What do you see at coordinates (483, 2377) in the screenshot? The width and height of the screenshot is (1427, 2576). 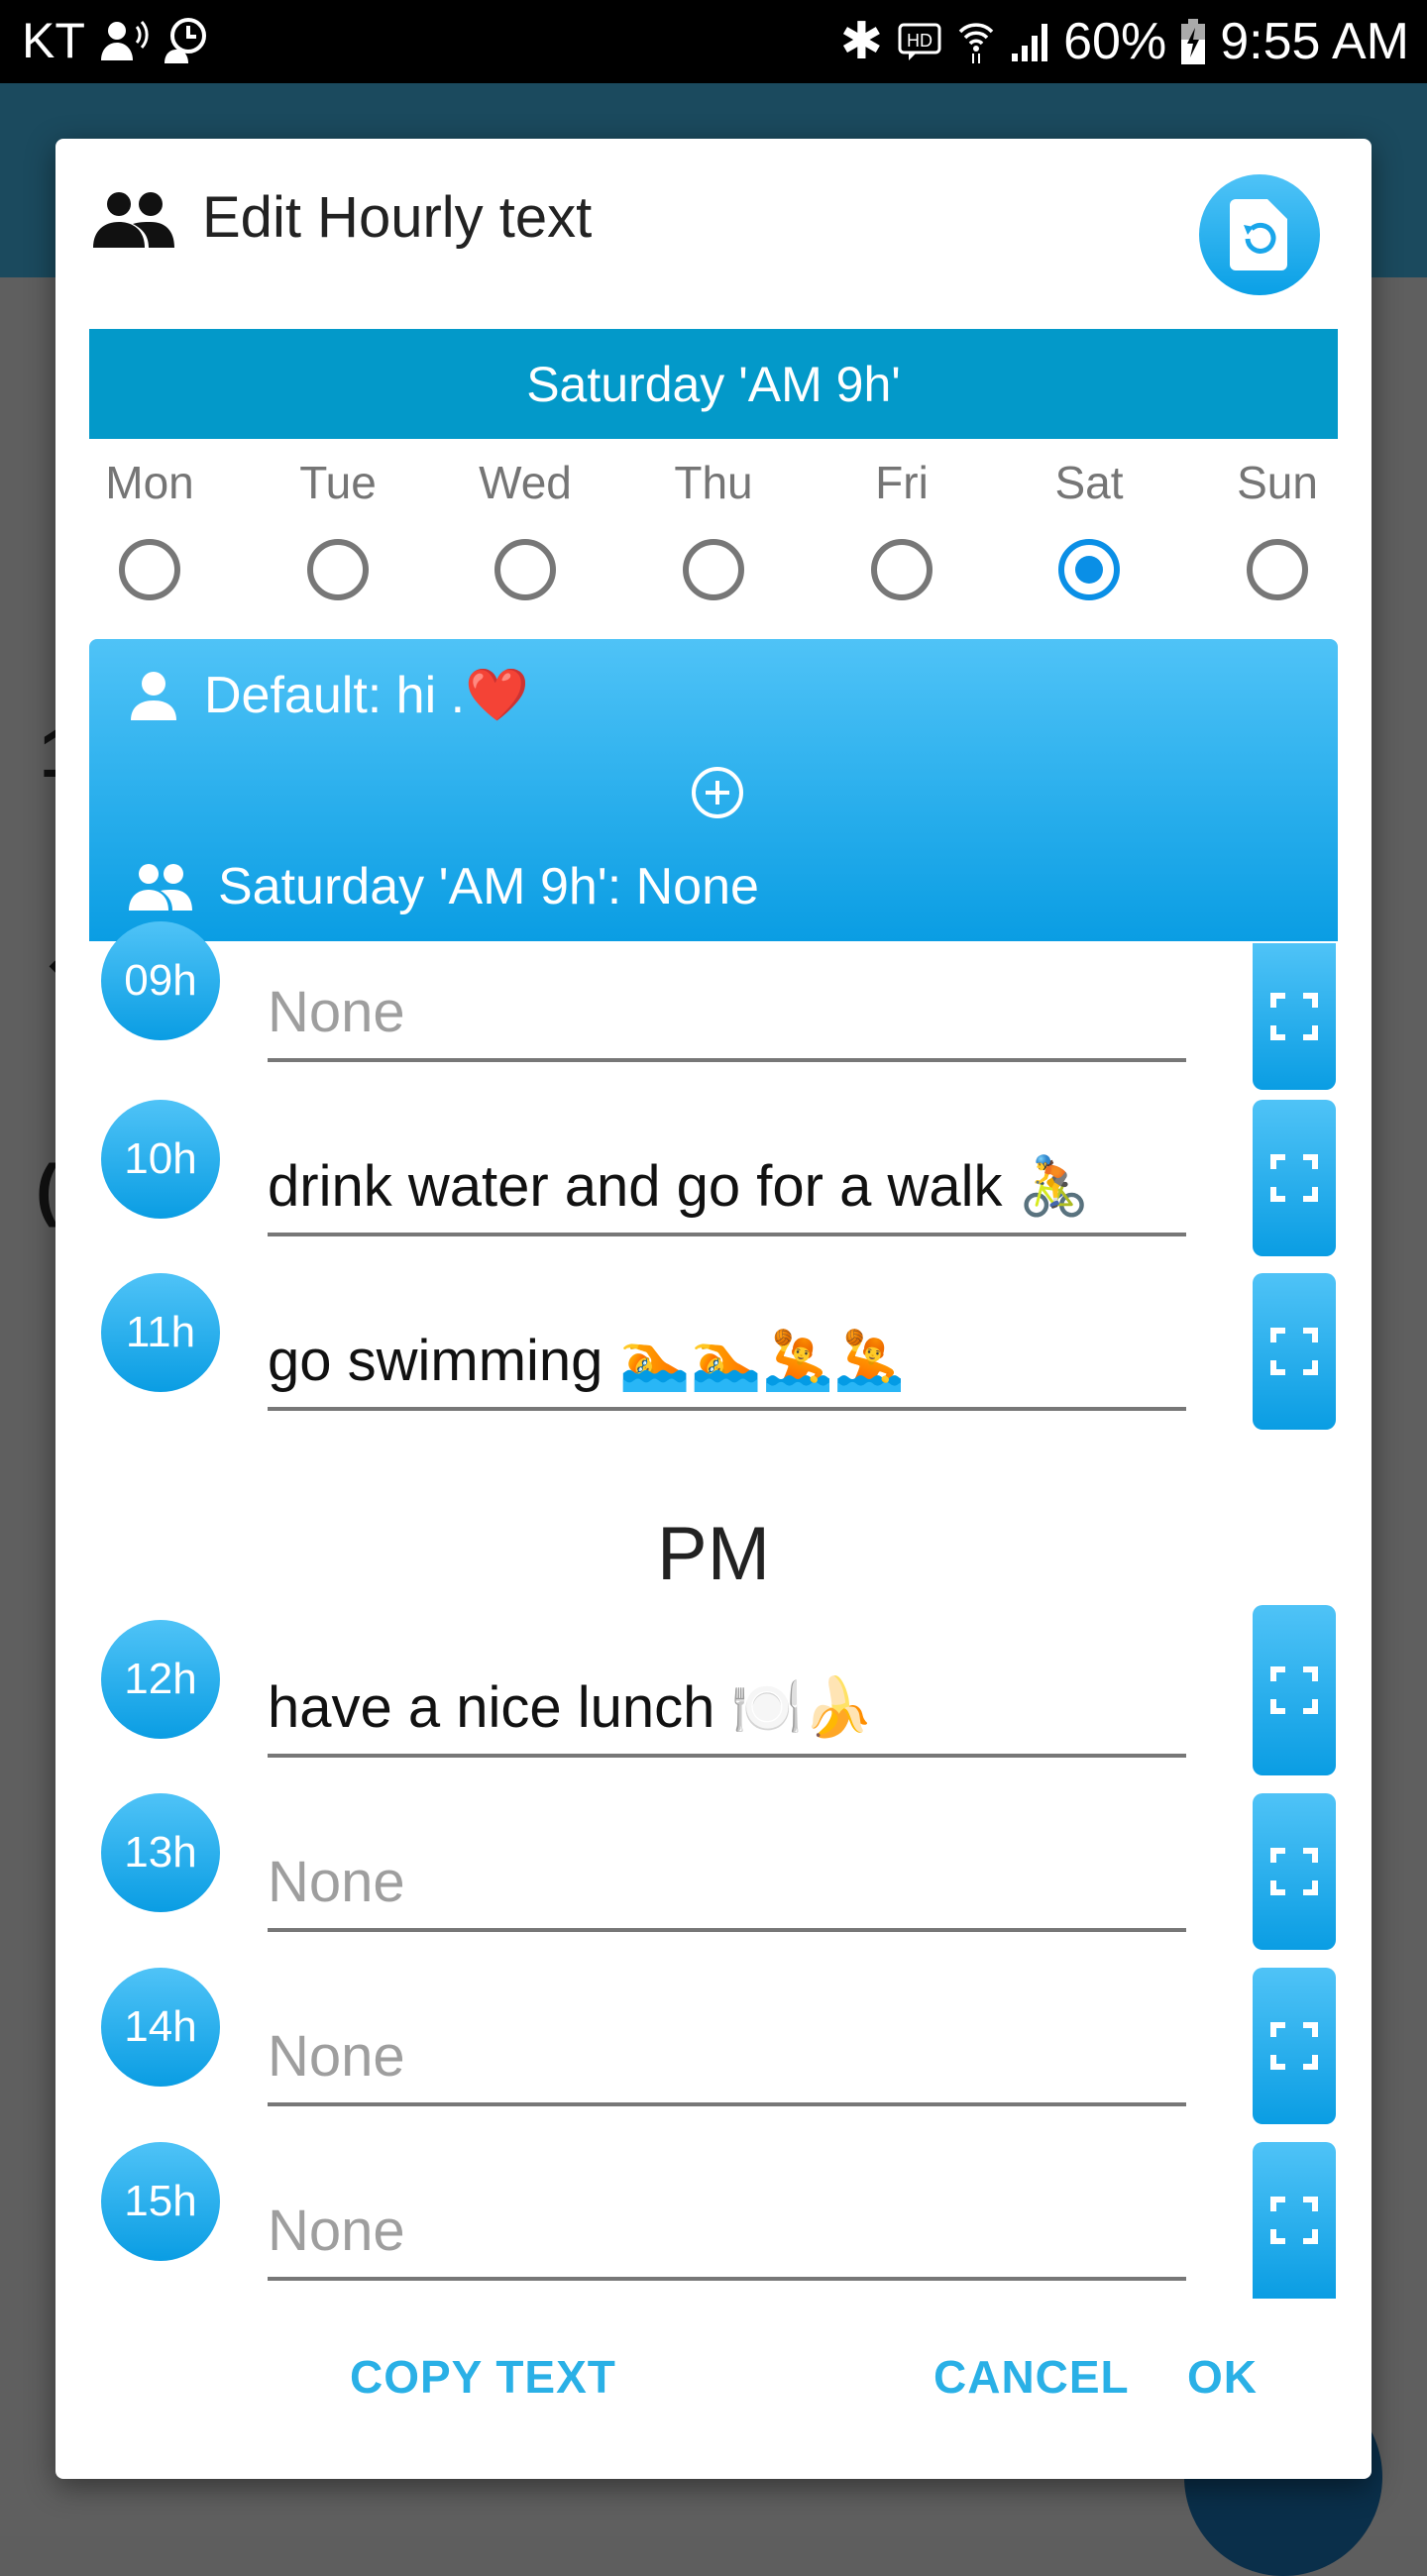 I see `copy-text-button: COPY TEXT` at bounding box center [483, 2377].